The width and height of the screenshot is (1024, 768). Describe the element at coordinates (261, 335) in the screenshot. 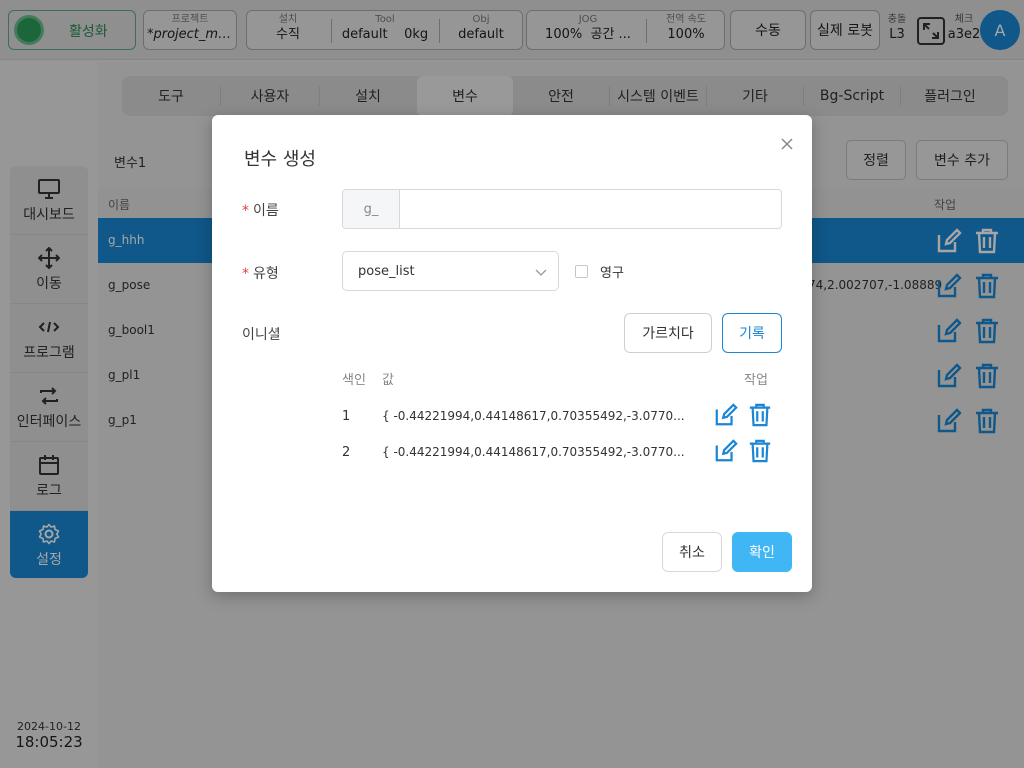

I see `initial-label: 이니셜` at that location.